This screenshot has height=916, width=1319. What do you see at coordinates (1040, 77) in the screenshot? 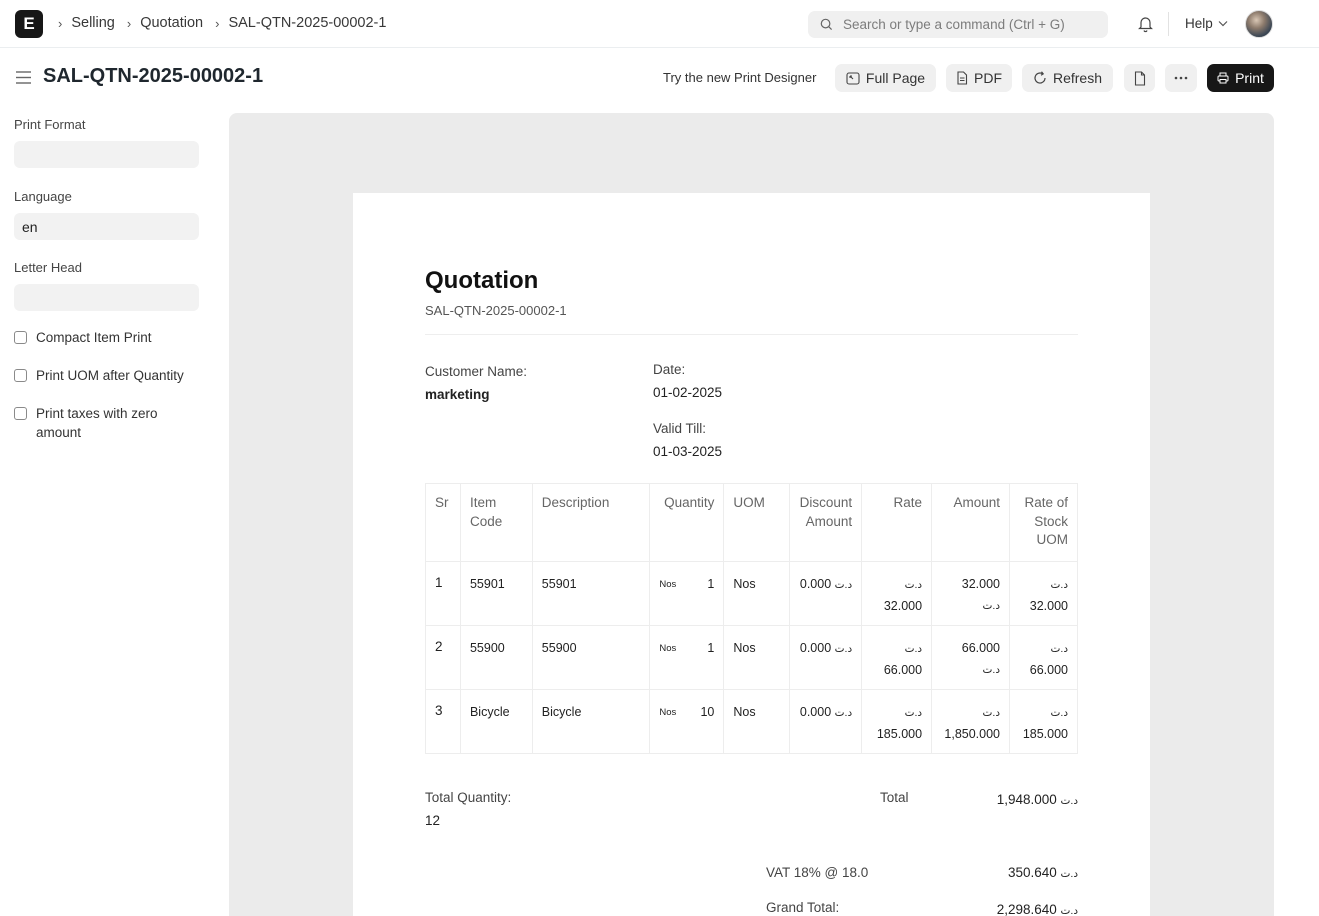
I see `refresh-icon` at bounding box center [1040, 77].